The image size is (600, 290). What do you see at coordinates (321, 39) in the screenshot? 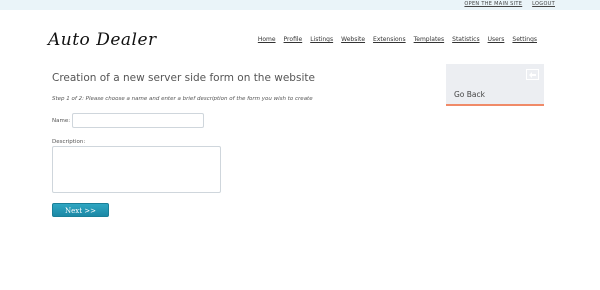
I see `nav-item-listings: Listings` at bounding box center [321, 39].